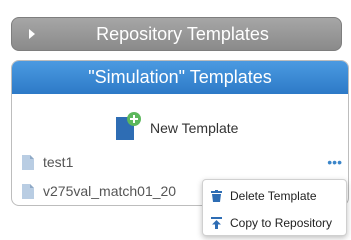  I want to click on simulation-templates-title: "Simulation" Templates, so click(180, 77).